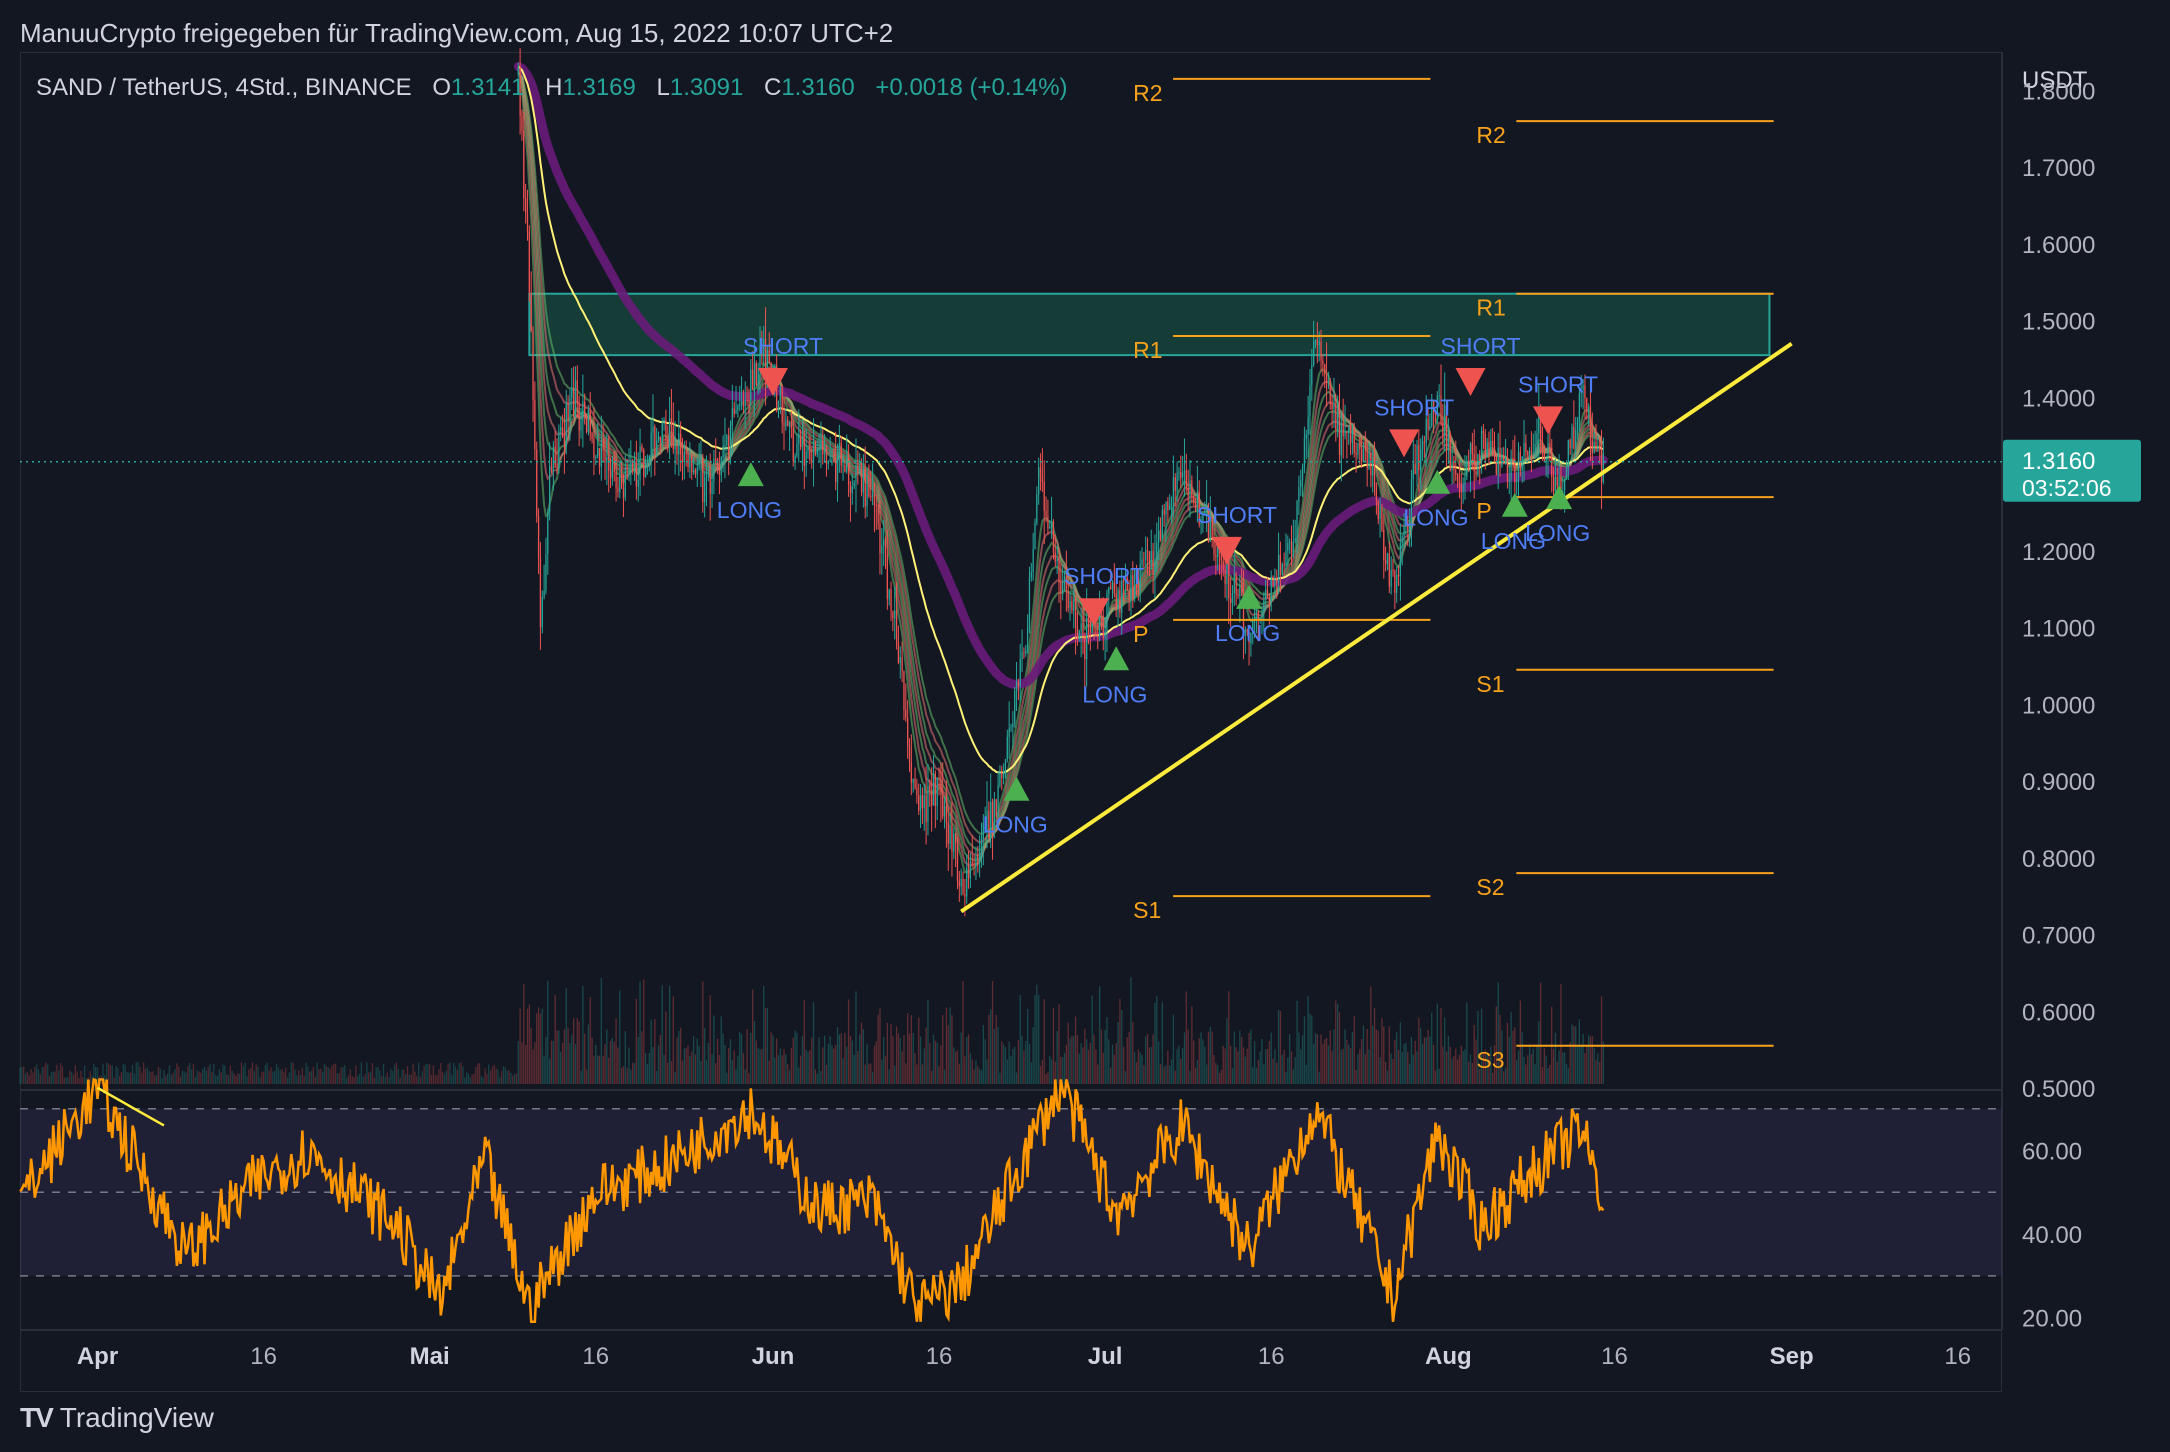 The image size is (2170, 1452). I want to click on price-tick-label: 0.7000, so click(2058, 936).